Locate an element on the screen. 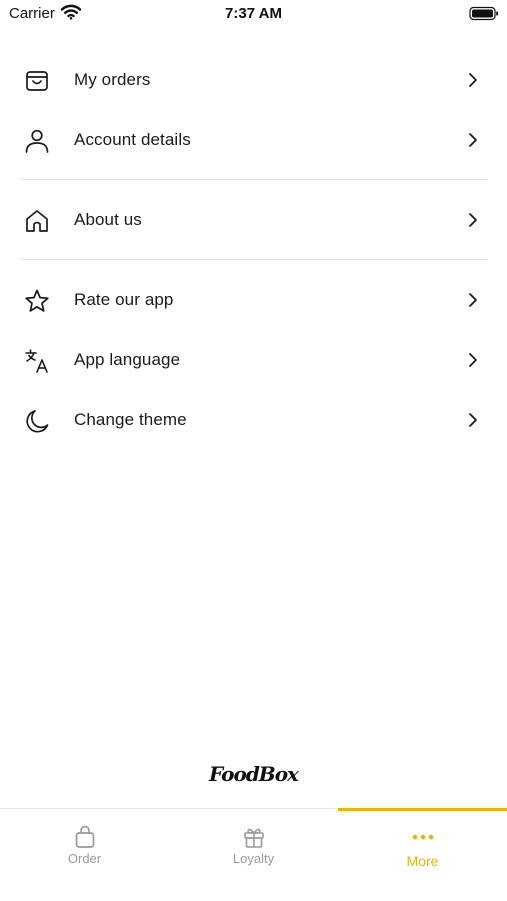 The height and width of the screenshot is (901, 507). more-dots-icon is located at coordinates (422, 837).